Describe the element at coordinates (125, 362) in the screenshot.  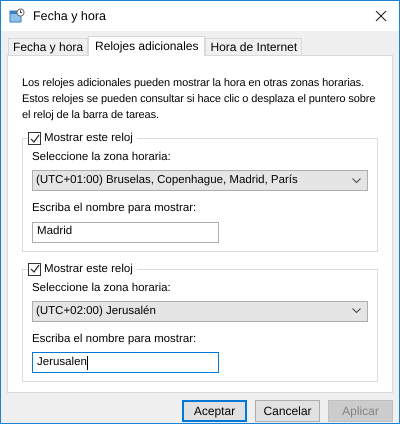
I see `name-input-field: Jerusalen` at that location.